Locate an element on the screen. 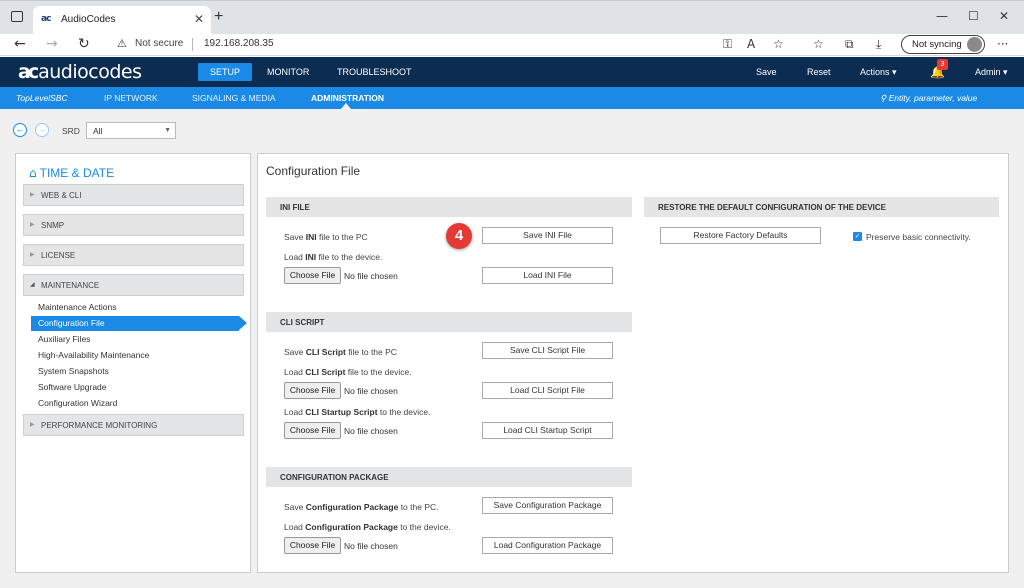 This screenshot has height=588, width=1024. home-icon: ⌂ is located at coordinates (33, 173).